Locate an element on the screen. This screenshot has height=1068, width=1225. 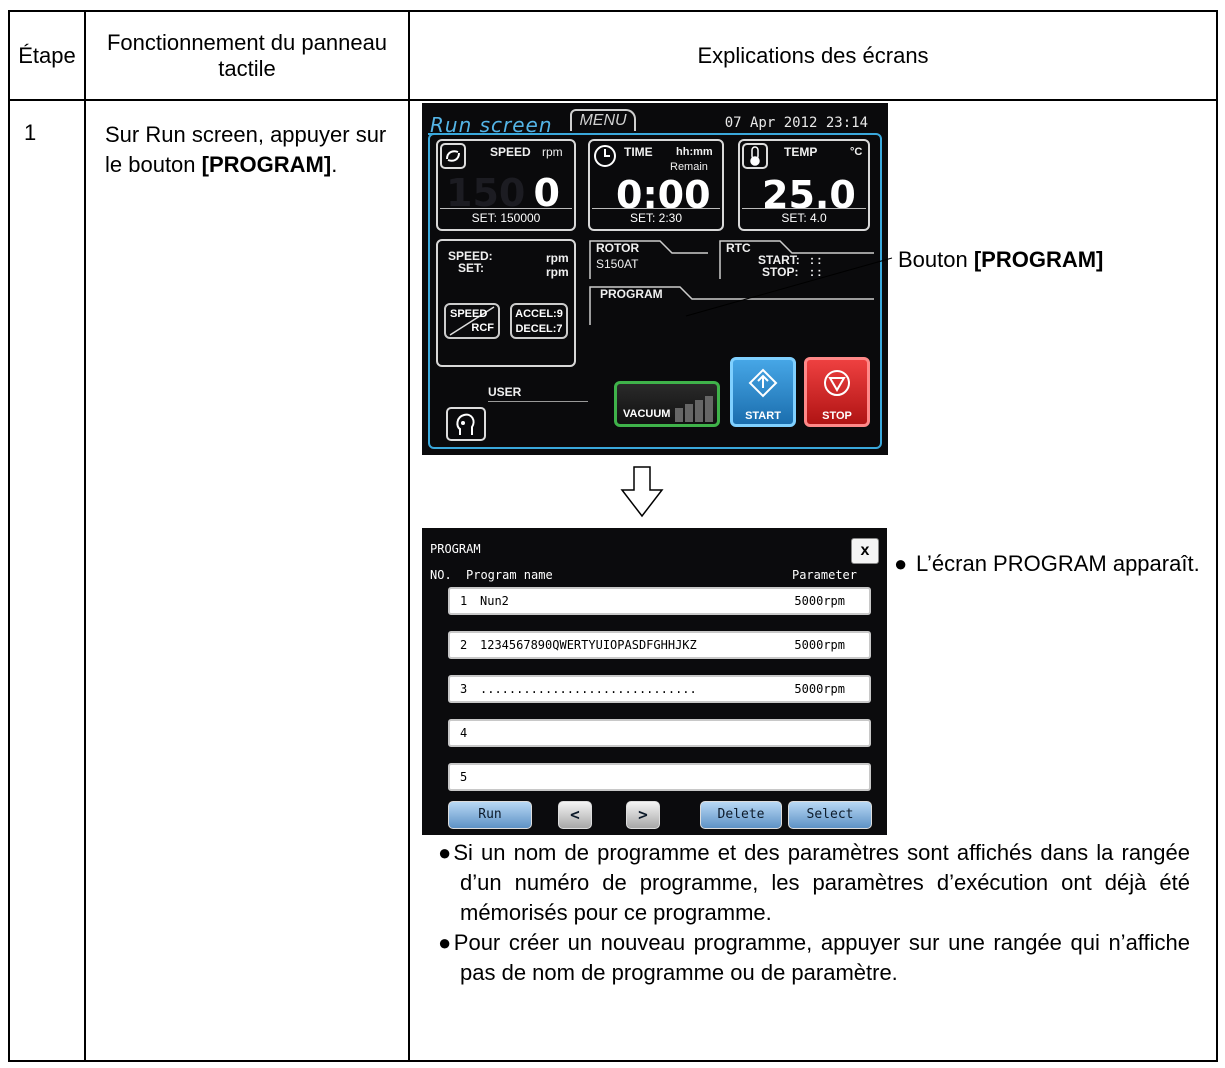
col-param: Parameter is located at coordinates (824, 575).